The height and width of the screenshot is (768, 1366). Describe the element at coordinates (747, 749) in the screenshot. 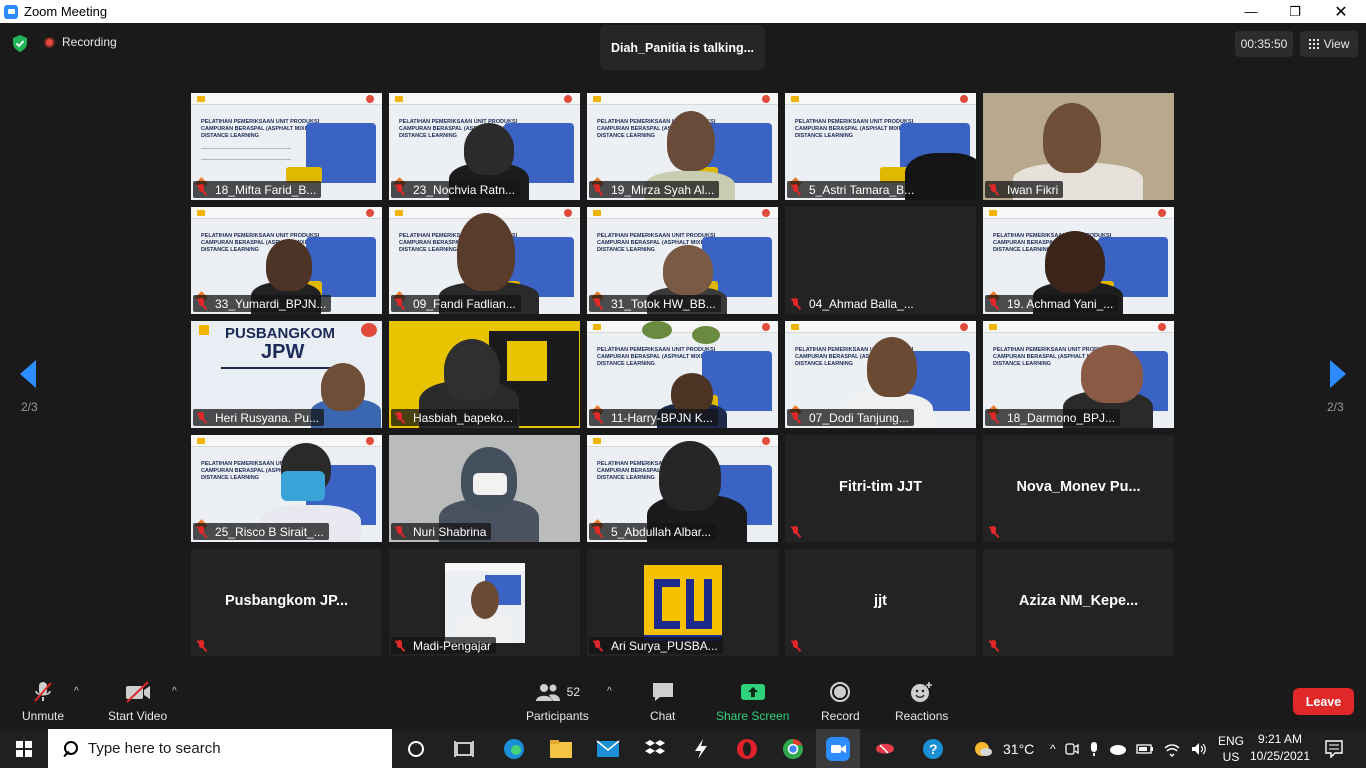

I see `opera-icon` at that location.